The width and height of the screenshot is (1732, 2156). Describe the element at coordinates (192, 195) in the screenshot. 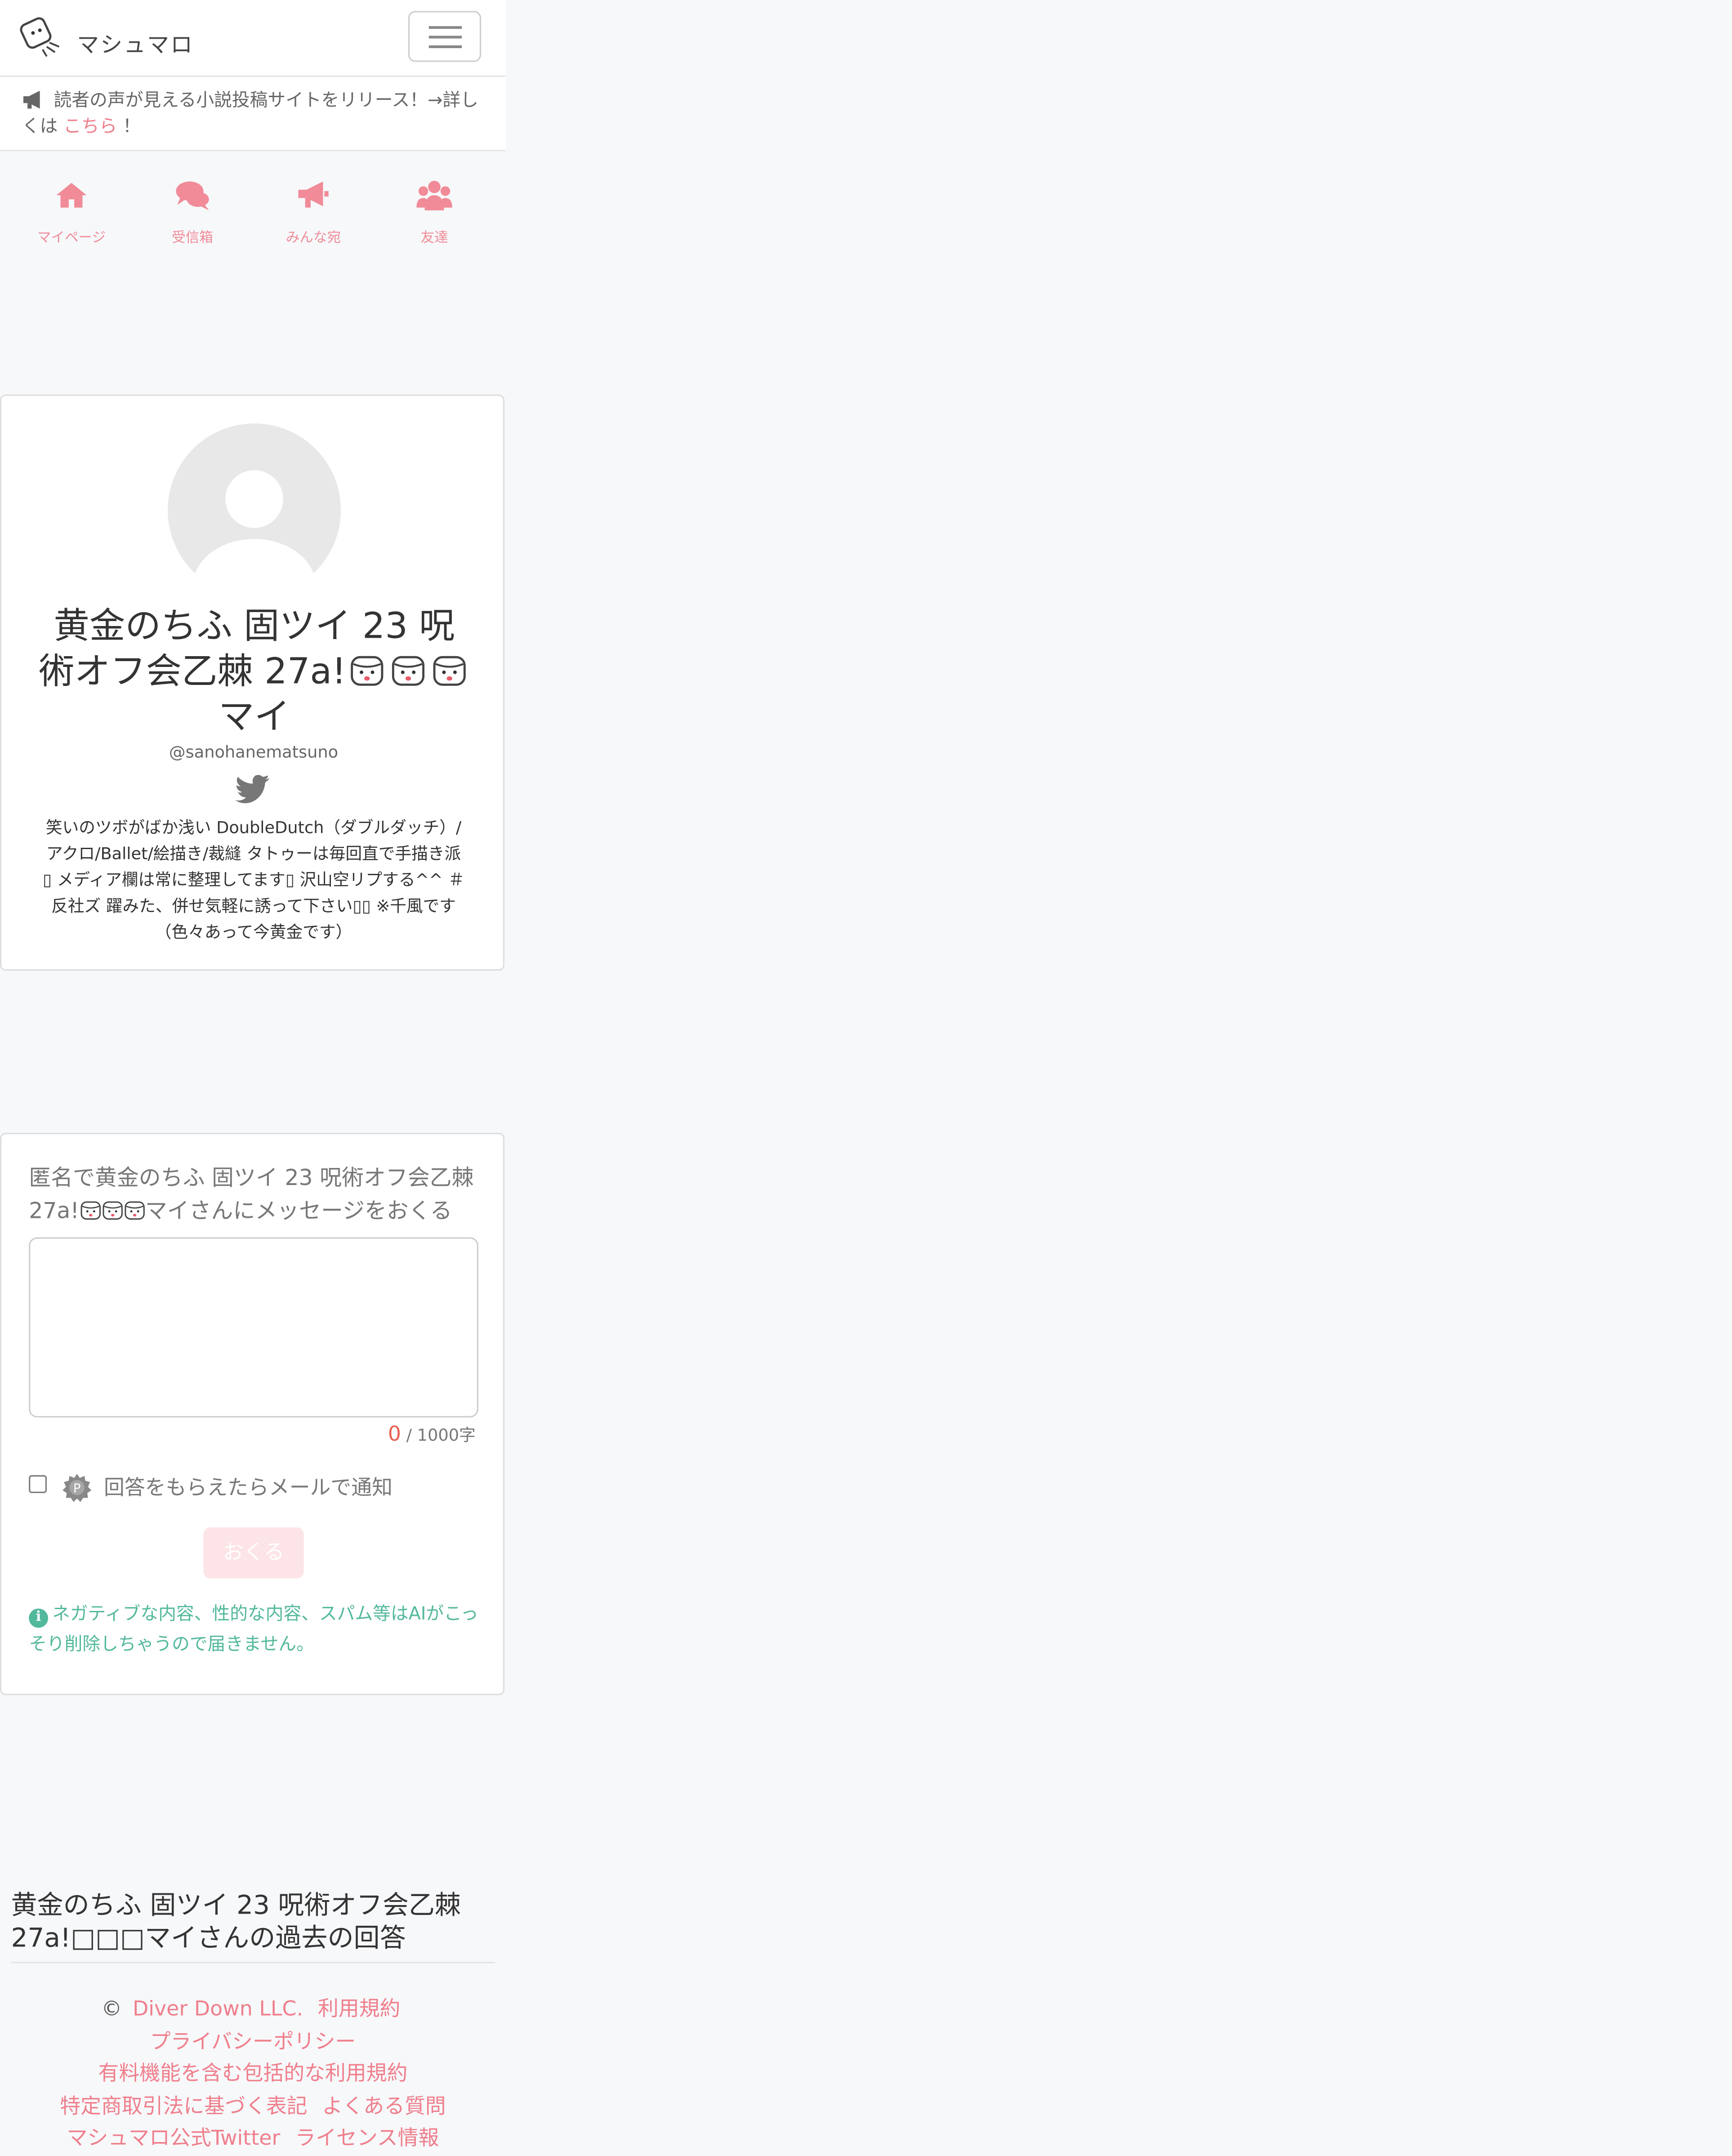

I see `chat-icon` at that location.